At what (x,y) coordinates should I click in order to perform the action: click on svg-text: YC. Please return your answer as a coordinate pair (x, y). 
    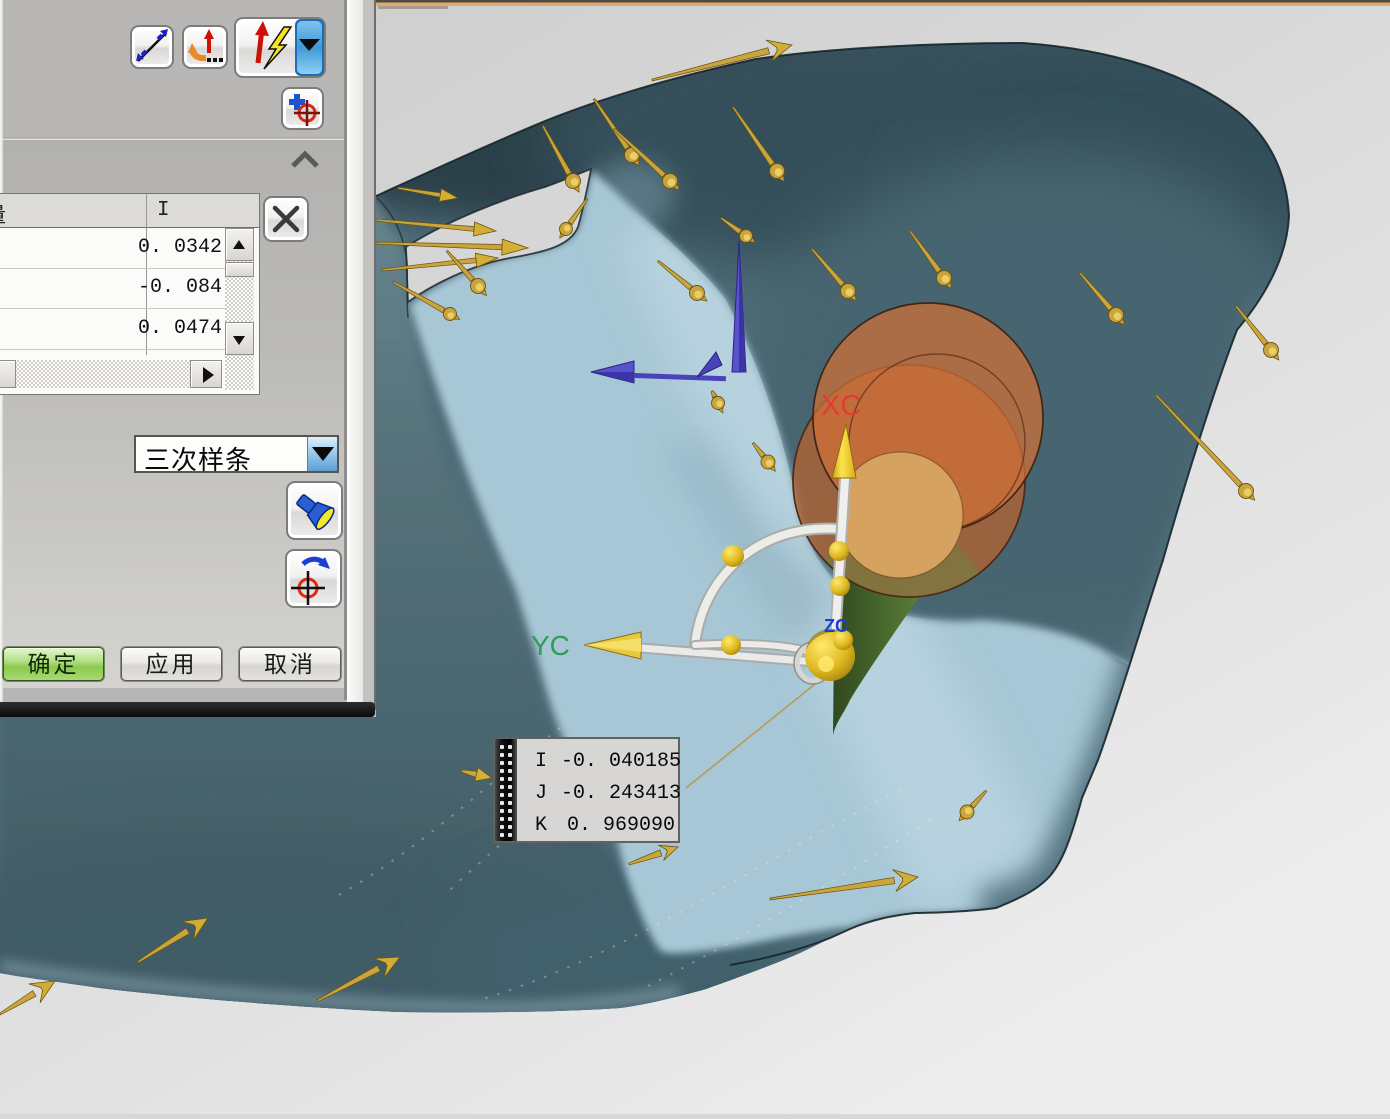
    Looking at the image, I should click on (550, 645).